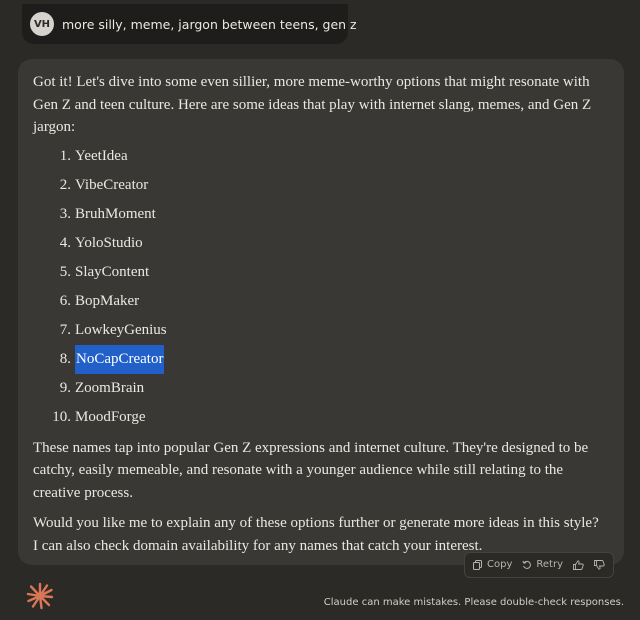 The height and width of the screenshot is (620, 640). Describe the element at coordinates (115, 213) in the screenshot. I see `list-label: BruhMoment` at that location.